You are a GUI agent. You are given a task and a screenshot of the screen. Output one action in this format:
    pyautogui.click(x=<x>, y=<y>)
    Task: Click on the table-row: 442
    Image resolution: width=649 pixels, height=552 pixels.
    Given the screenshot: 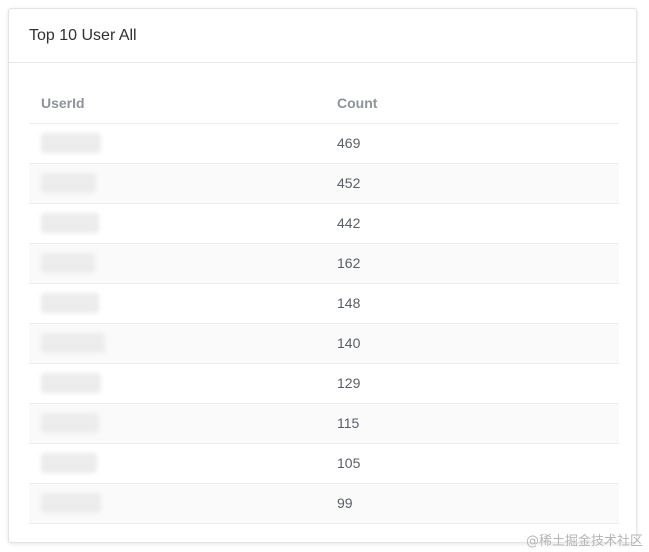 What is the action you would take?
    pyautogui.click(x=324, y=223)
    